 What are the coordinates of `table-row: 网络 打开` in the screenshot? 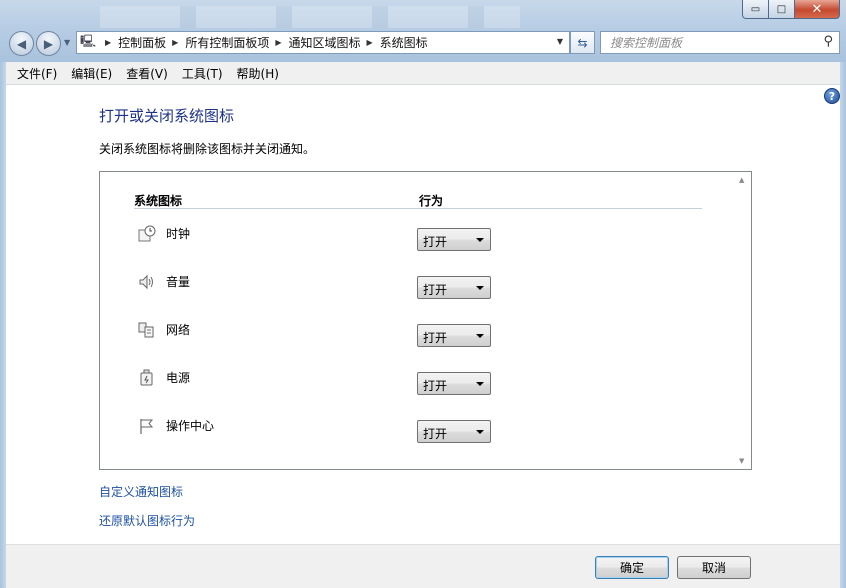 It's located at (318, 332).